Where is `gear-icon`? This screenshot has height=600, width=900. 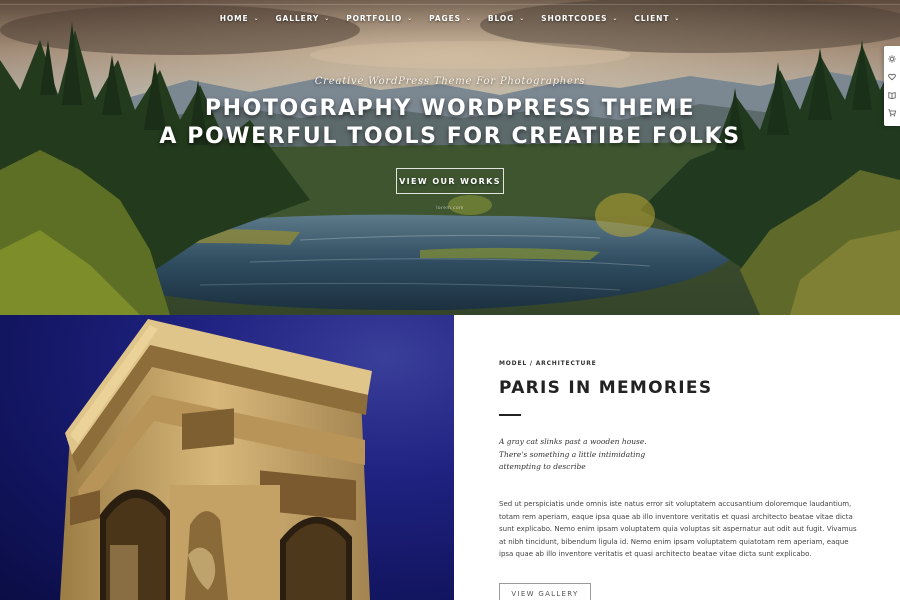 gear-icon is located at coordinates (892, 59).